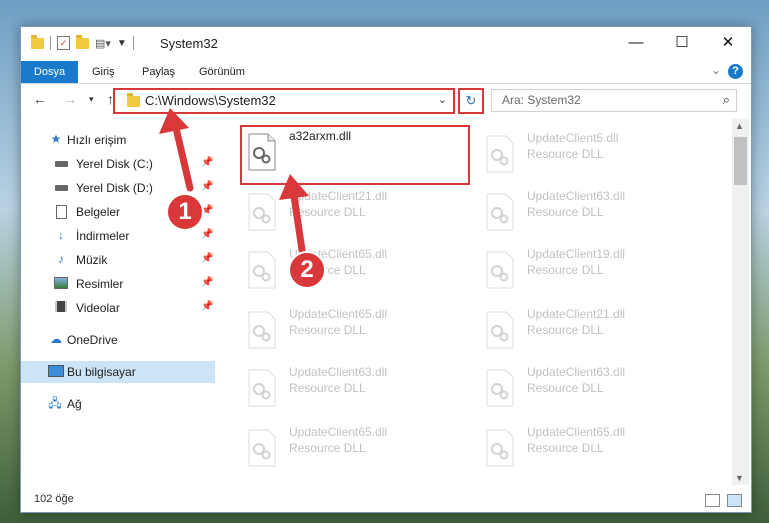  Describe the element at coordinates (118, 404) in the screenshot. I see `sidebar-item-network: 🖧 Ağ` at that location.